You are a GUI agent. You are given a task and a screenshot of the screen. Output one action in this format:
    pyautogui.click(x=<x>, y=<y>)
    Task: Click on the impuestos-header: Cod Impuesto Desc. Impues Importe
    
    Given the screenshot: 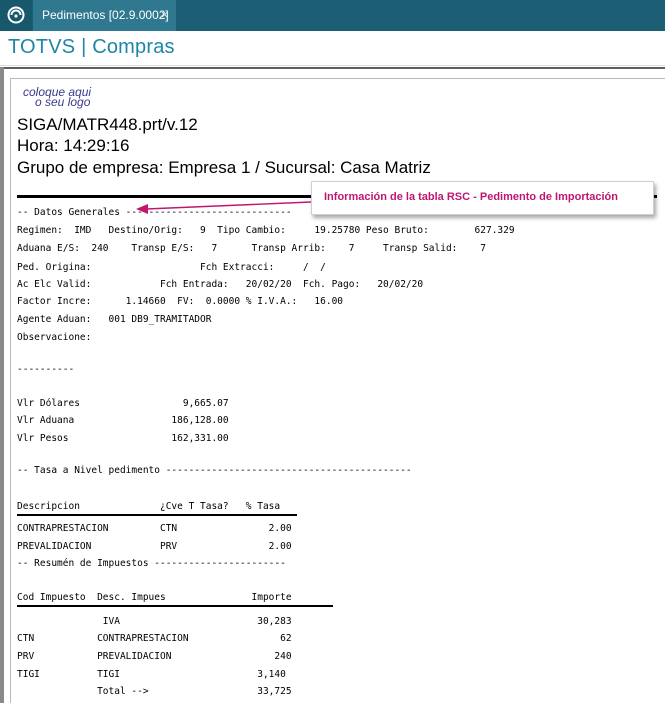 What is the action you would take?
    pyautogui.click(x=154, y=597)
    